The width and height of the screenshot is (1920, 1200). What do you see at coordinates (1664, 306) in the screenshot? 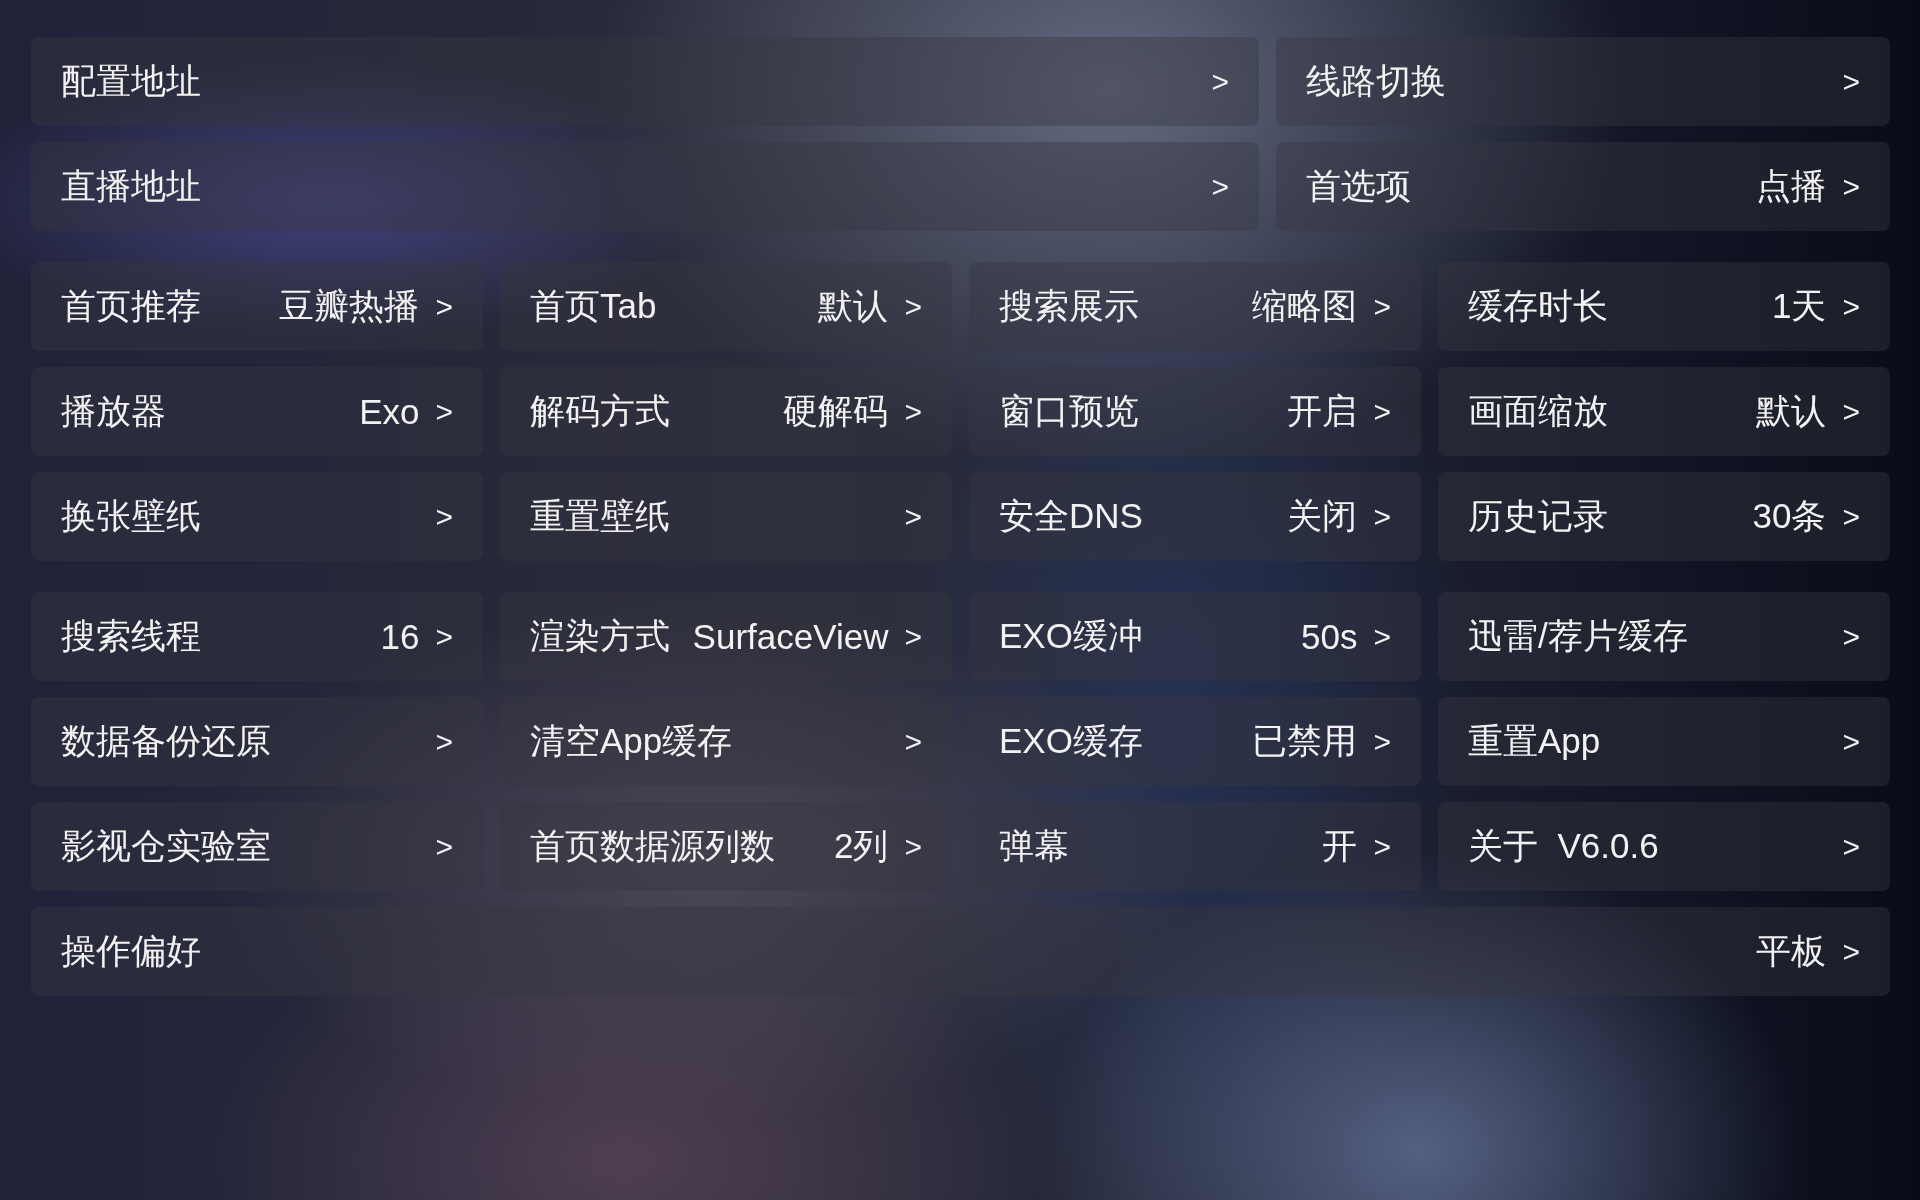
I see `settings-item: 缓存时长 1天 >` at bounding box center [1664, 306].